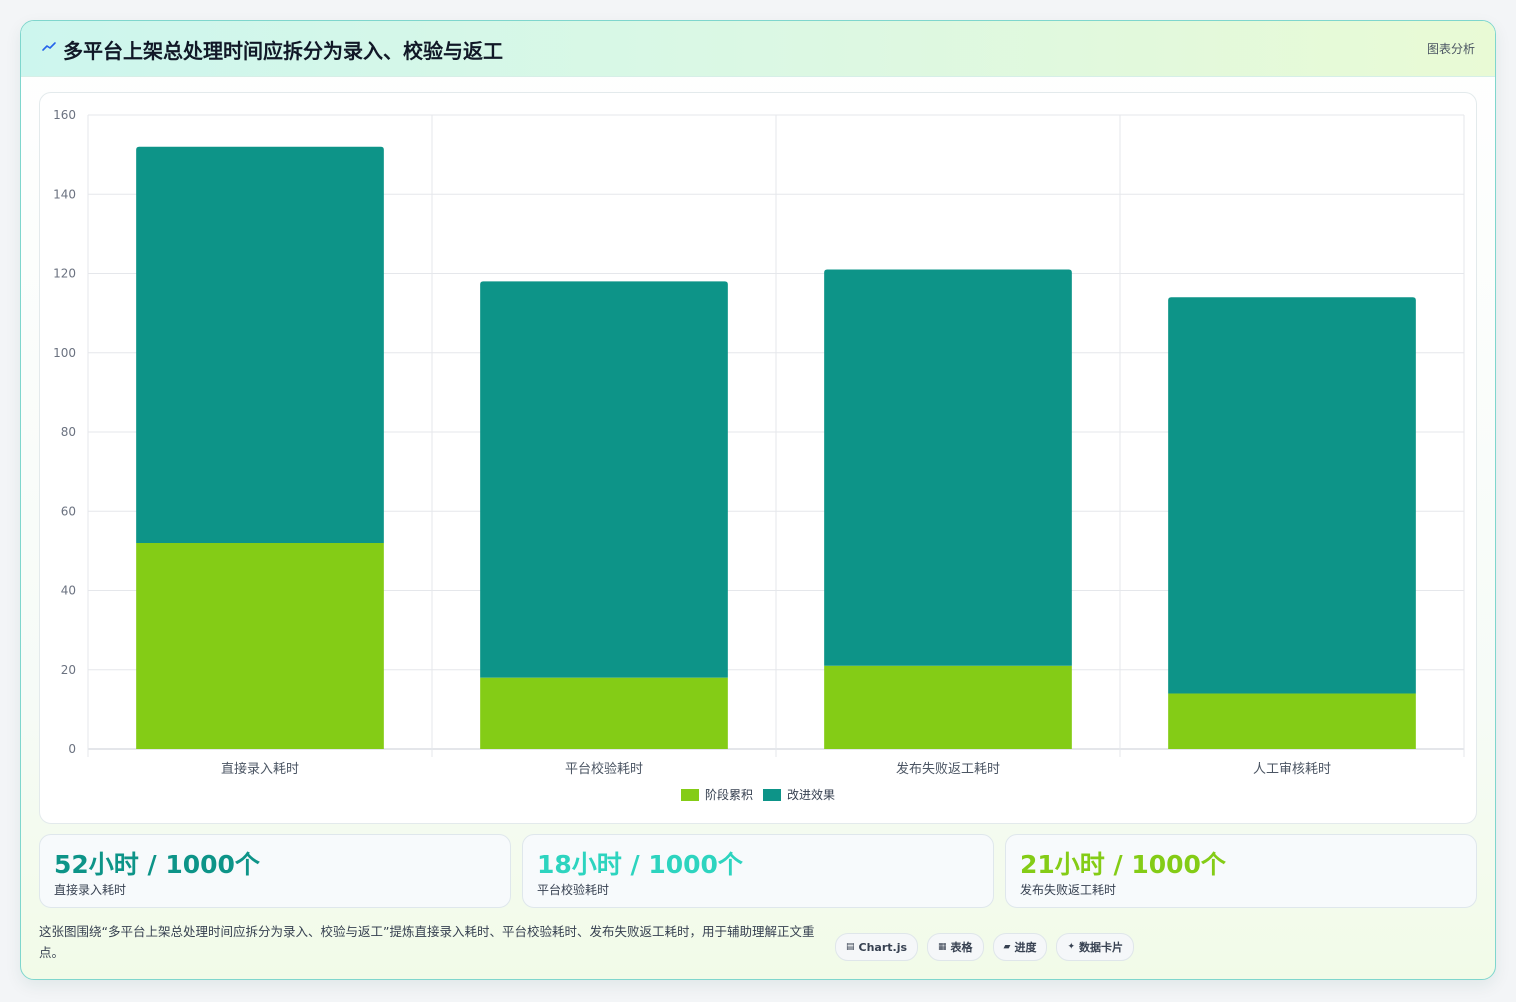 The height and width of the screenshot is (1002, 1516). I want to click on stat-value: 52小时 / 1000个, so click(157, 864).